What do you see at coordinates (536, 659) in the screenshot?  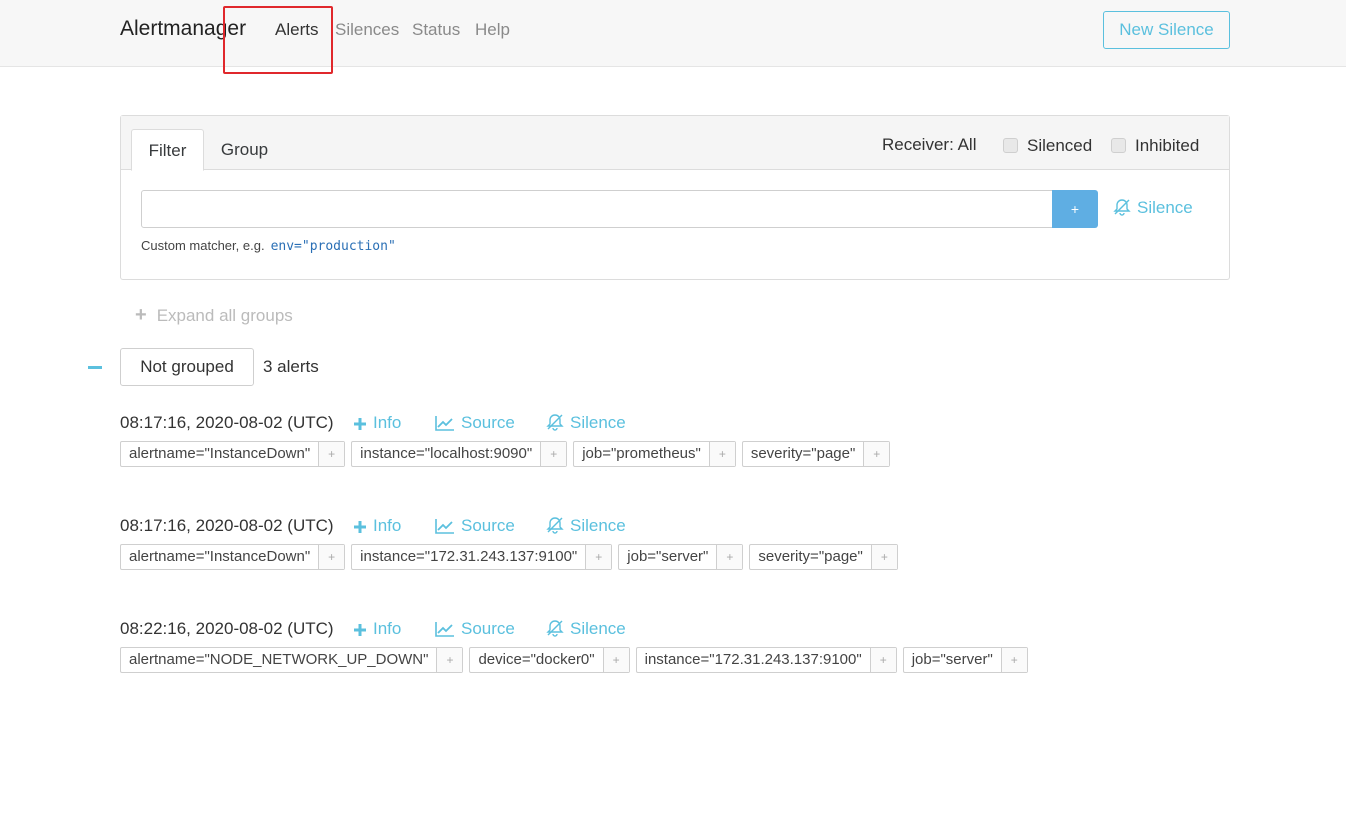 I see `alert-label-text: device="docker0"` at bounding box center [536, 659].